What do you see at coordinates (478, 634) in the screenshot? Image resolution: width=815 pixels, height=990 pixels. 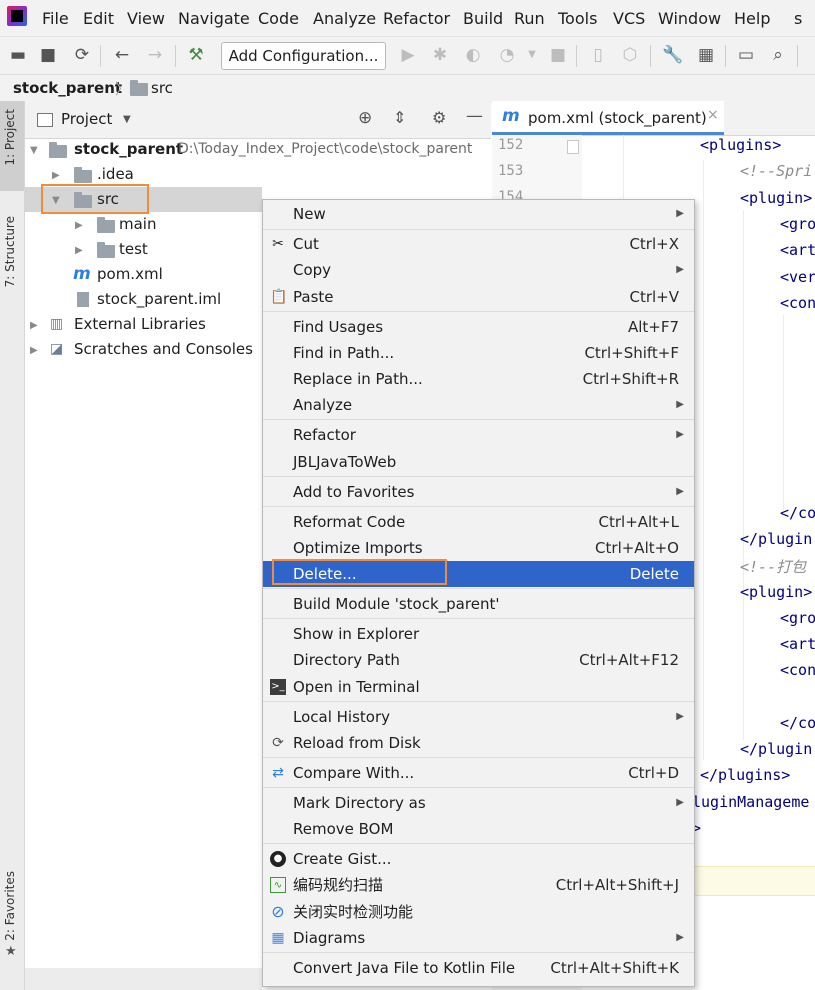 I see `menu-item-show-in-explorer: Show in Explorer` at bounding box center [478, 634].